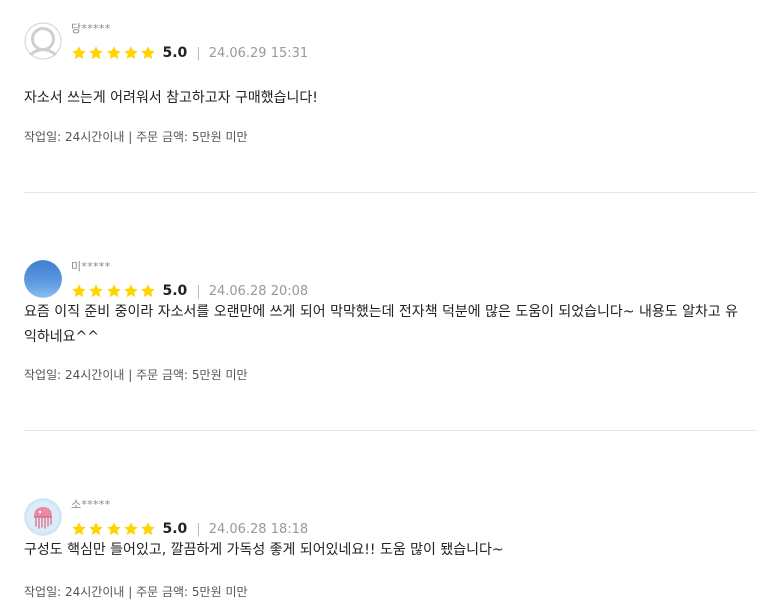 This screenshot has height=606, width=766. What do you see at coordinates (258, 53) in the screenshot?
I see `review-date: 24.06.29 15:31` at bounding box center [258, 53].